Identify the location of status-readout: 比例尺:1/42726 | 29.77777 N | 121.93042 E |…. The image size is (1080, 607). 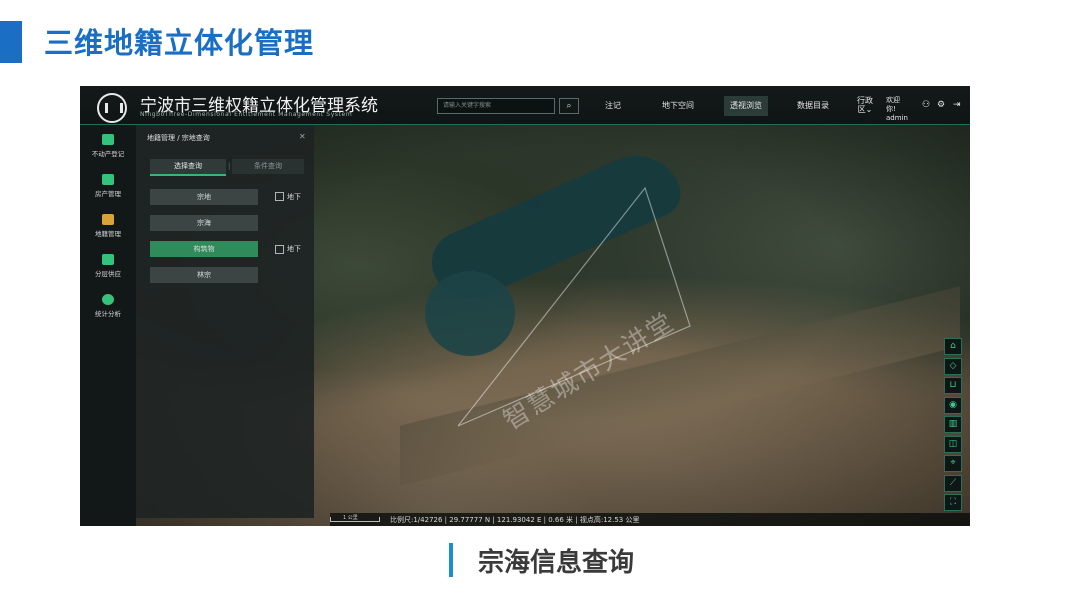
(515, 520).